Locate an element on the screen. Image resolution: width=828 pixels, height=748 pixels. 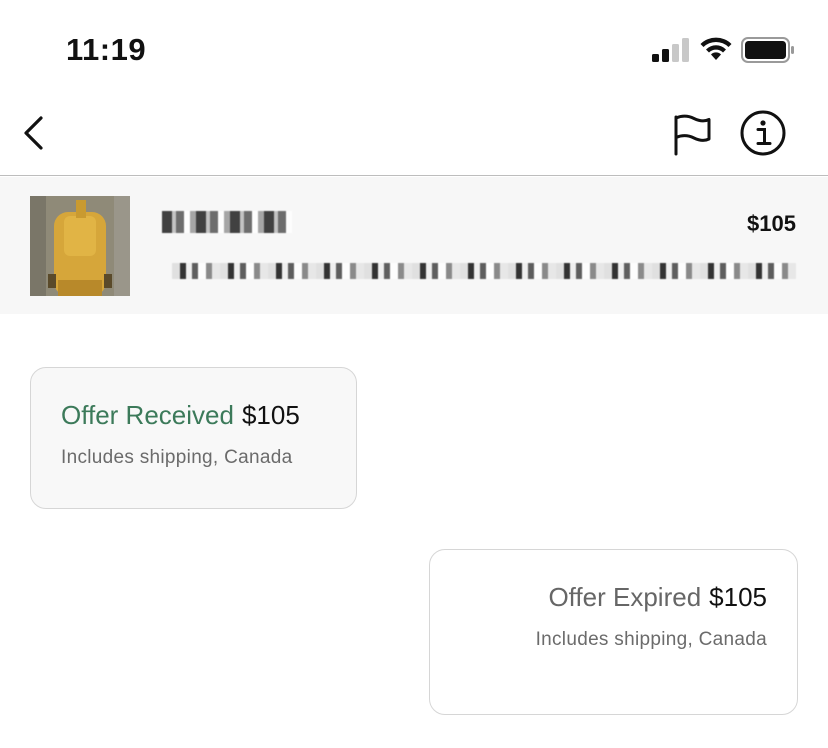
offer-line: Offer Expired $105 is located at coordinates (657, 597).